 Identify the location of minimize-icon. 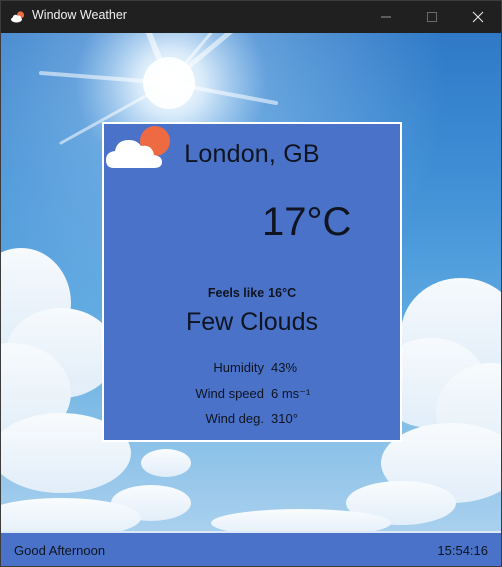
(386, 17).